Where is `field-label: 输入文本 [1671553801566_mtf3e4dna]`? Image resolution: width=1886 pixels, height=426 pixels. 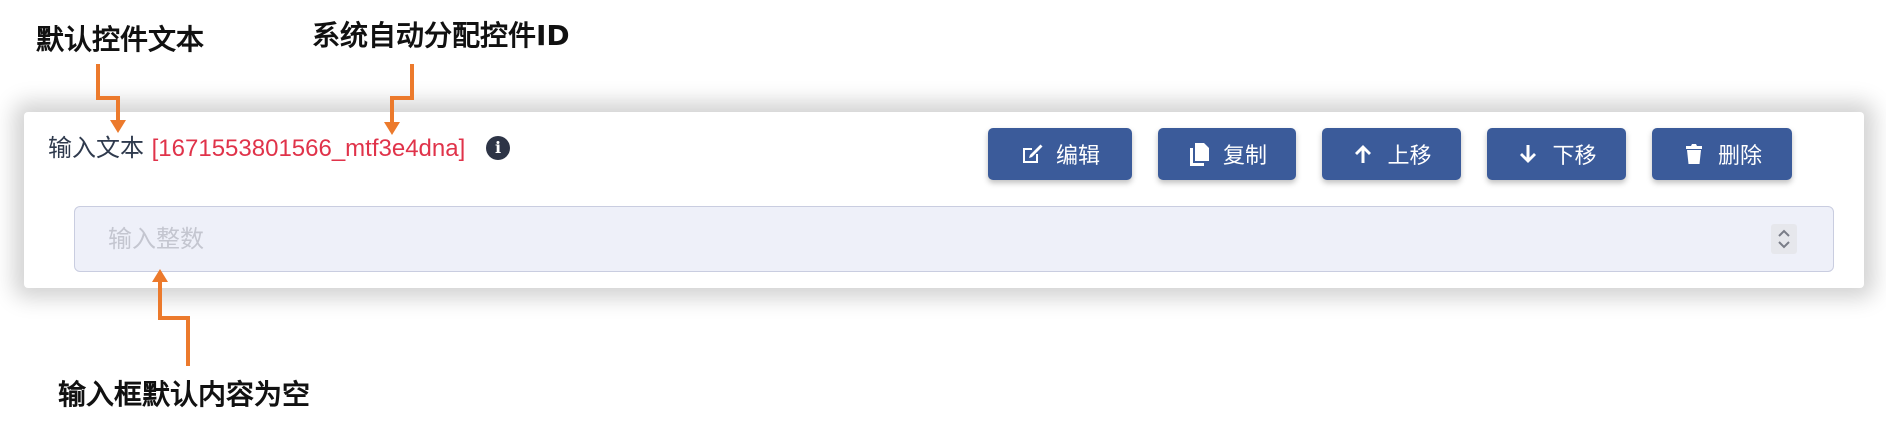 field-label: 输入文本 [1671553801566_mtf3e4dna] is located at coordinates (256, 148).